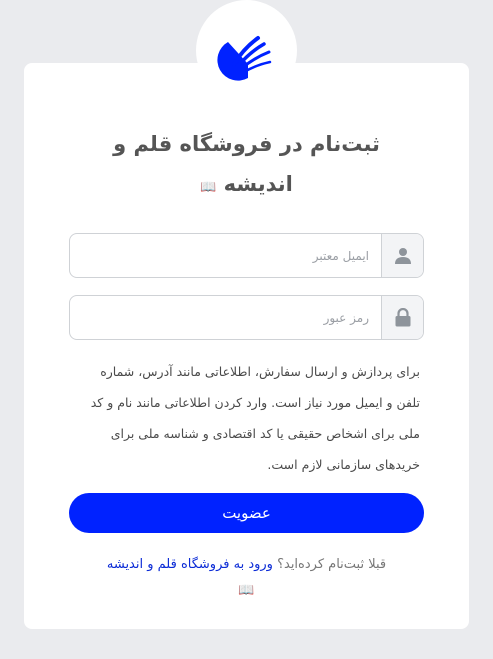  Describe the element at coordinates (332, 564) in the screenshot. I see `login-question: قبلا ثبت‌نام کرده‌اید؟` at that location.